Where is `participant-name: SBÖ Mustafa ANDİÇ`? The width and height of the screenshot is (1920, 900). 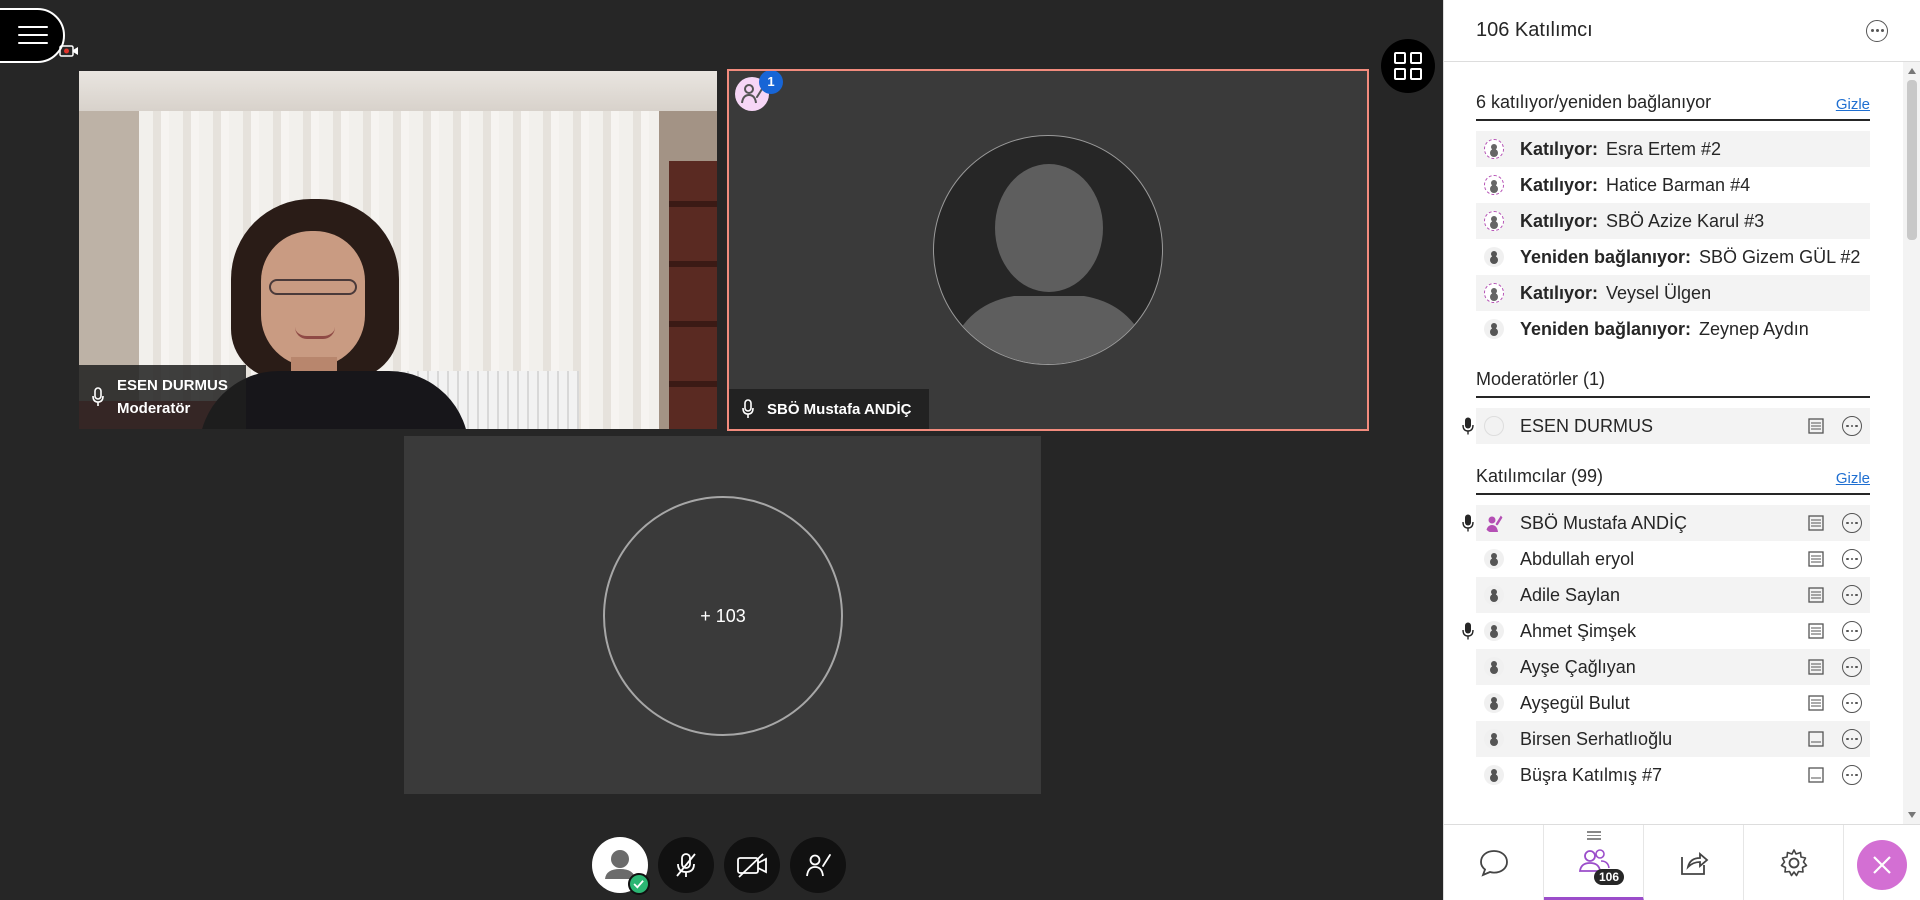 participant-name: SBÖ Mustafa ANDİÇ is located at coordinates (1604, 522).